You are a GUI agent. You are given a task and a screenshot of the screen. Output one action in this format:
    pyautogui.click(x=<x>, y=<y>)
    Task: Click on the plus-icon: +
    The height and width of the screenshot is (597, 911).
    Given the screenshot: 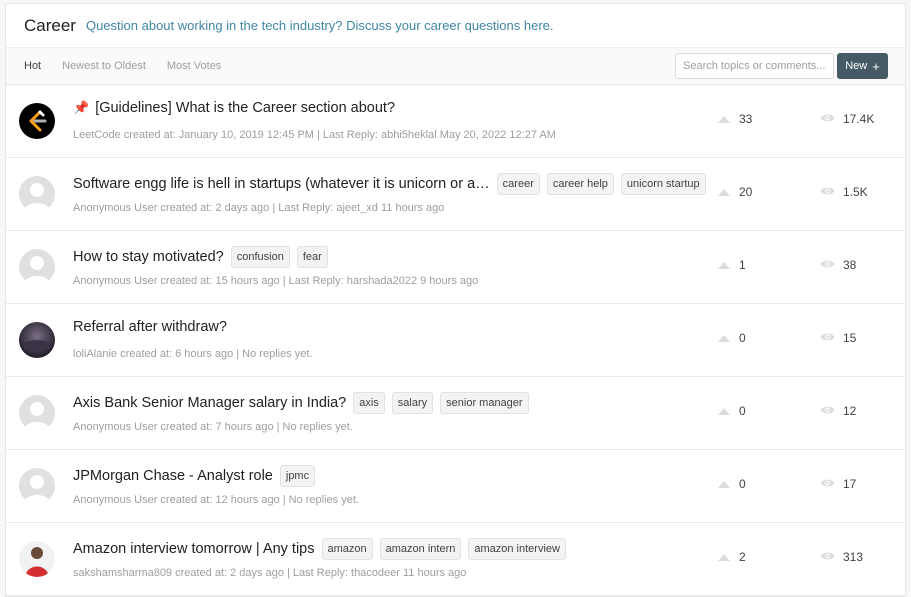 What is the action you would take?
    pyautogui.click(x=876, y=66)
    